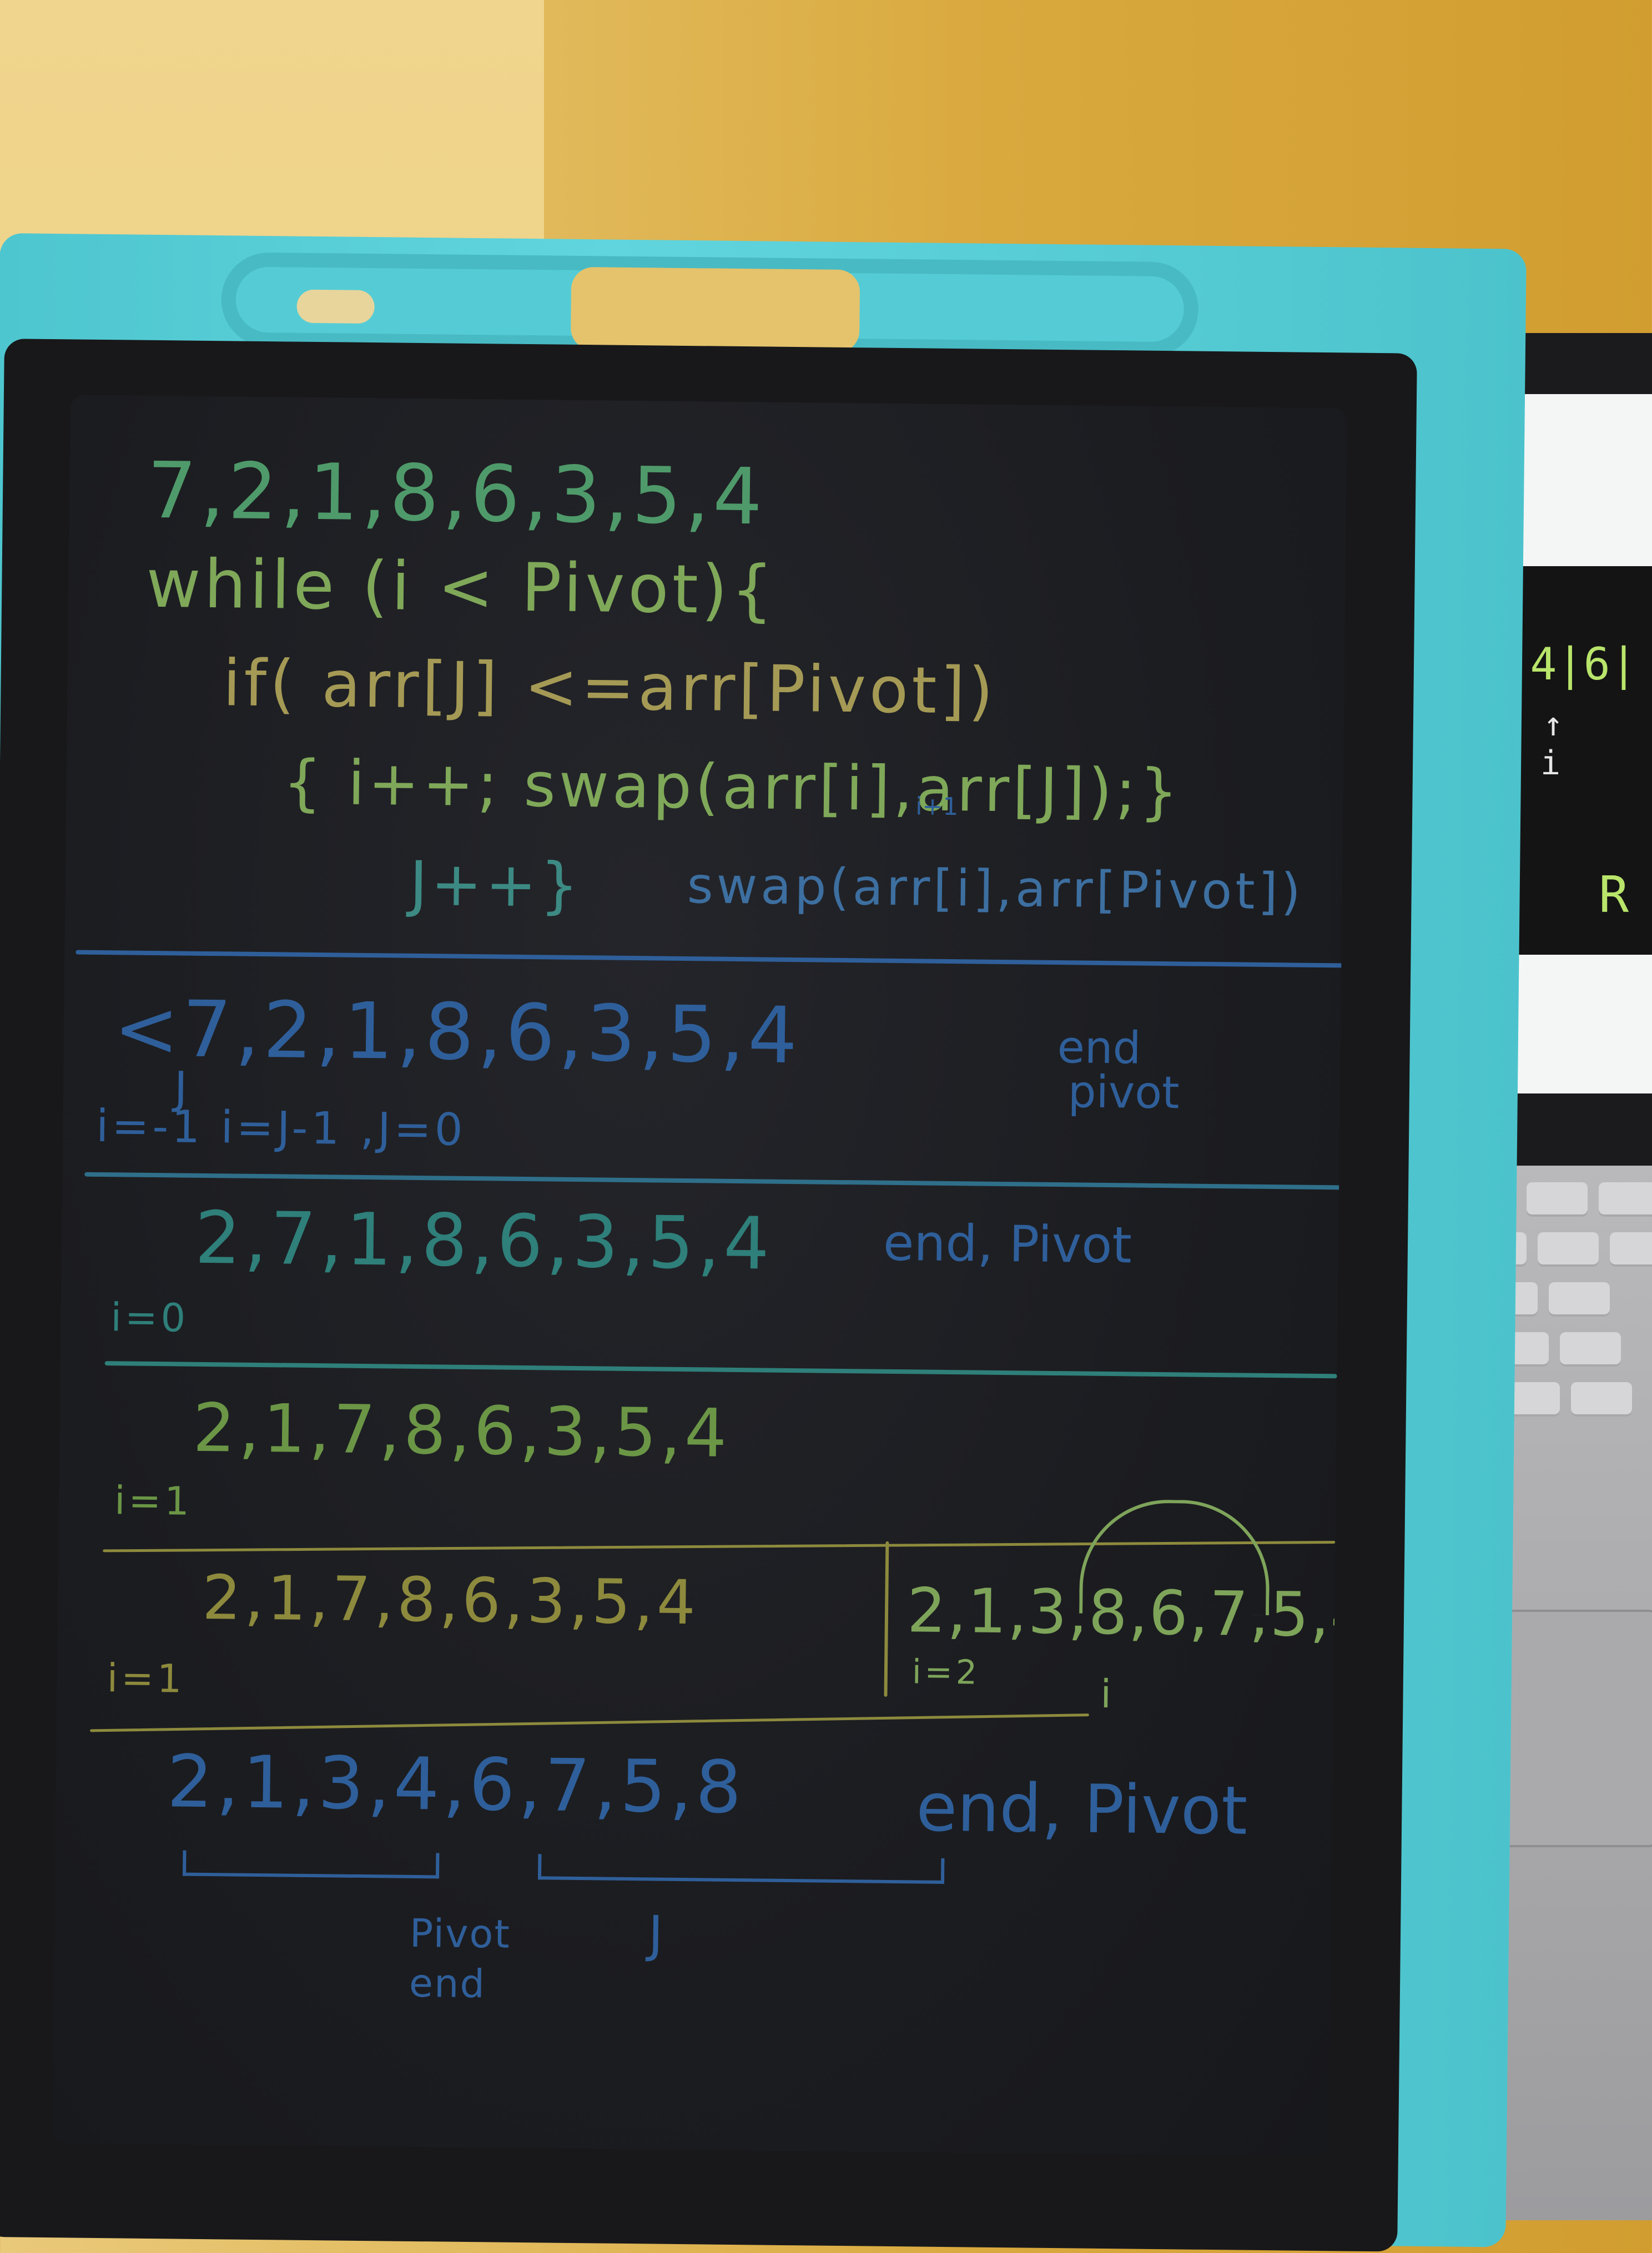 Image resolution: width=1652 pixels, height=2253 pixels. I want to click on right-partition-bracket, so click(741, 1869).